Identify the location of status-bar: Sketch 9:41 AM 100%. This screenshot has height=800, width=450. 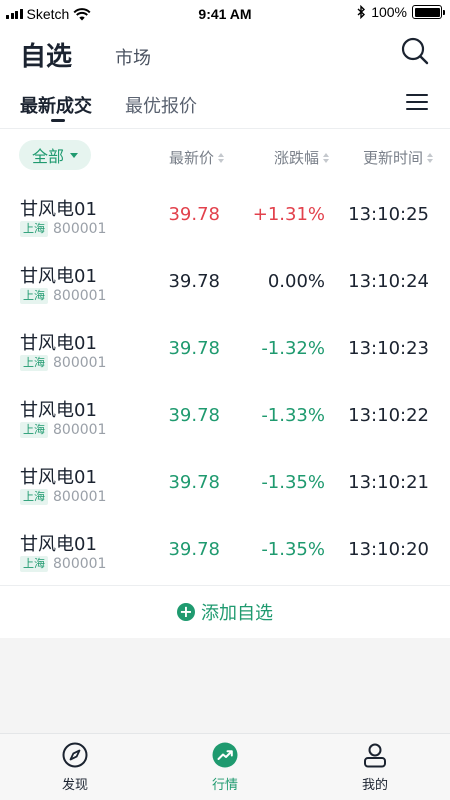
(225, 14).